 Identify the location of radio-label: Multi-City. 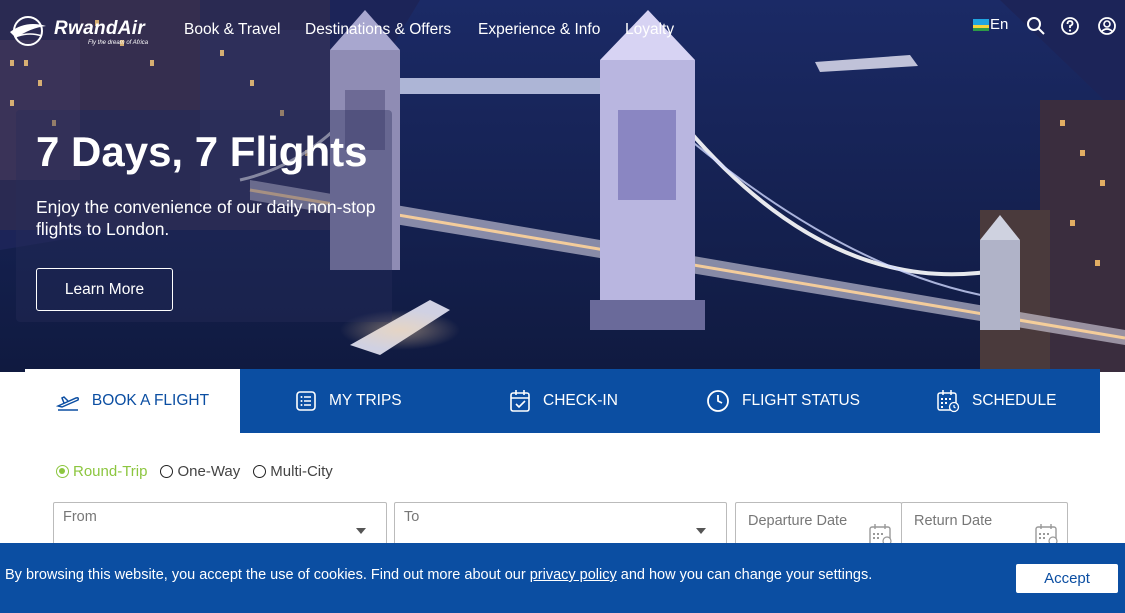
(301, 471).